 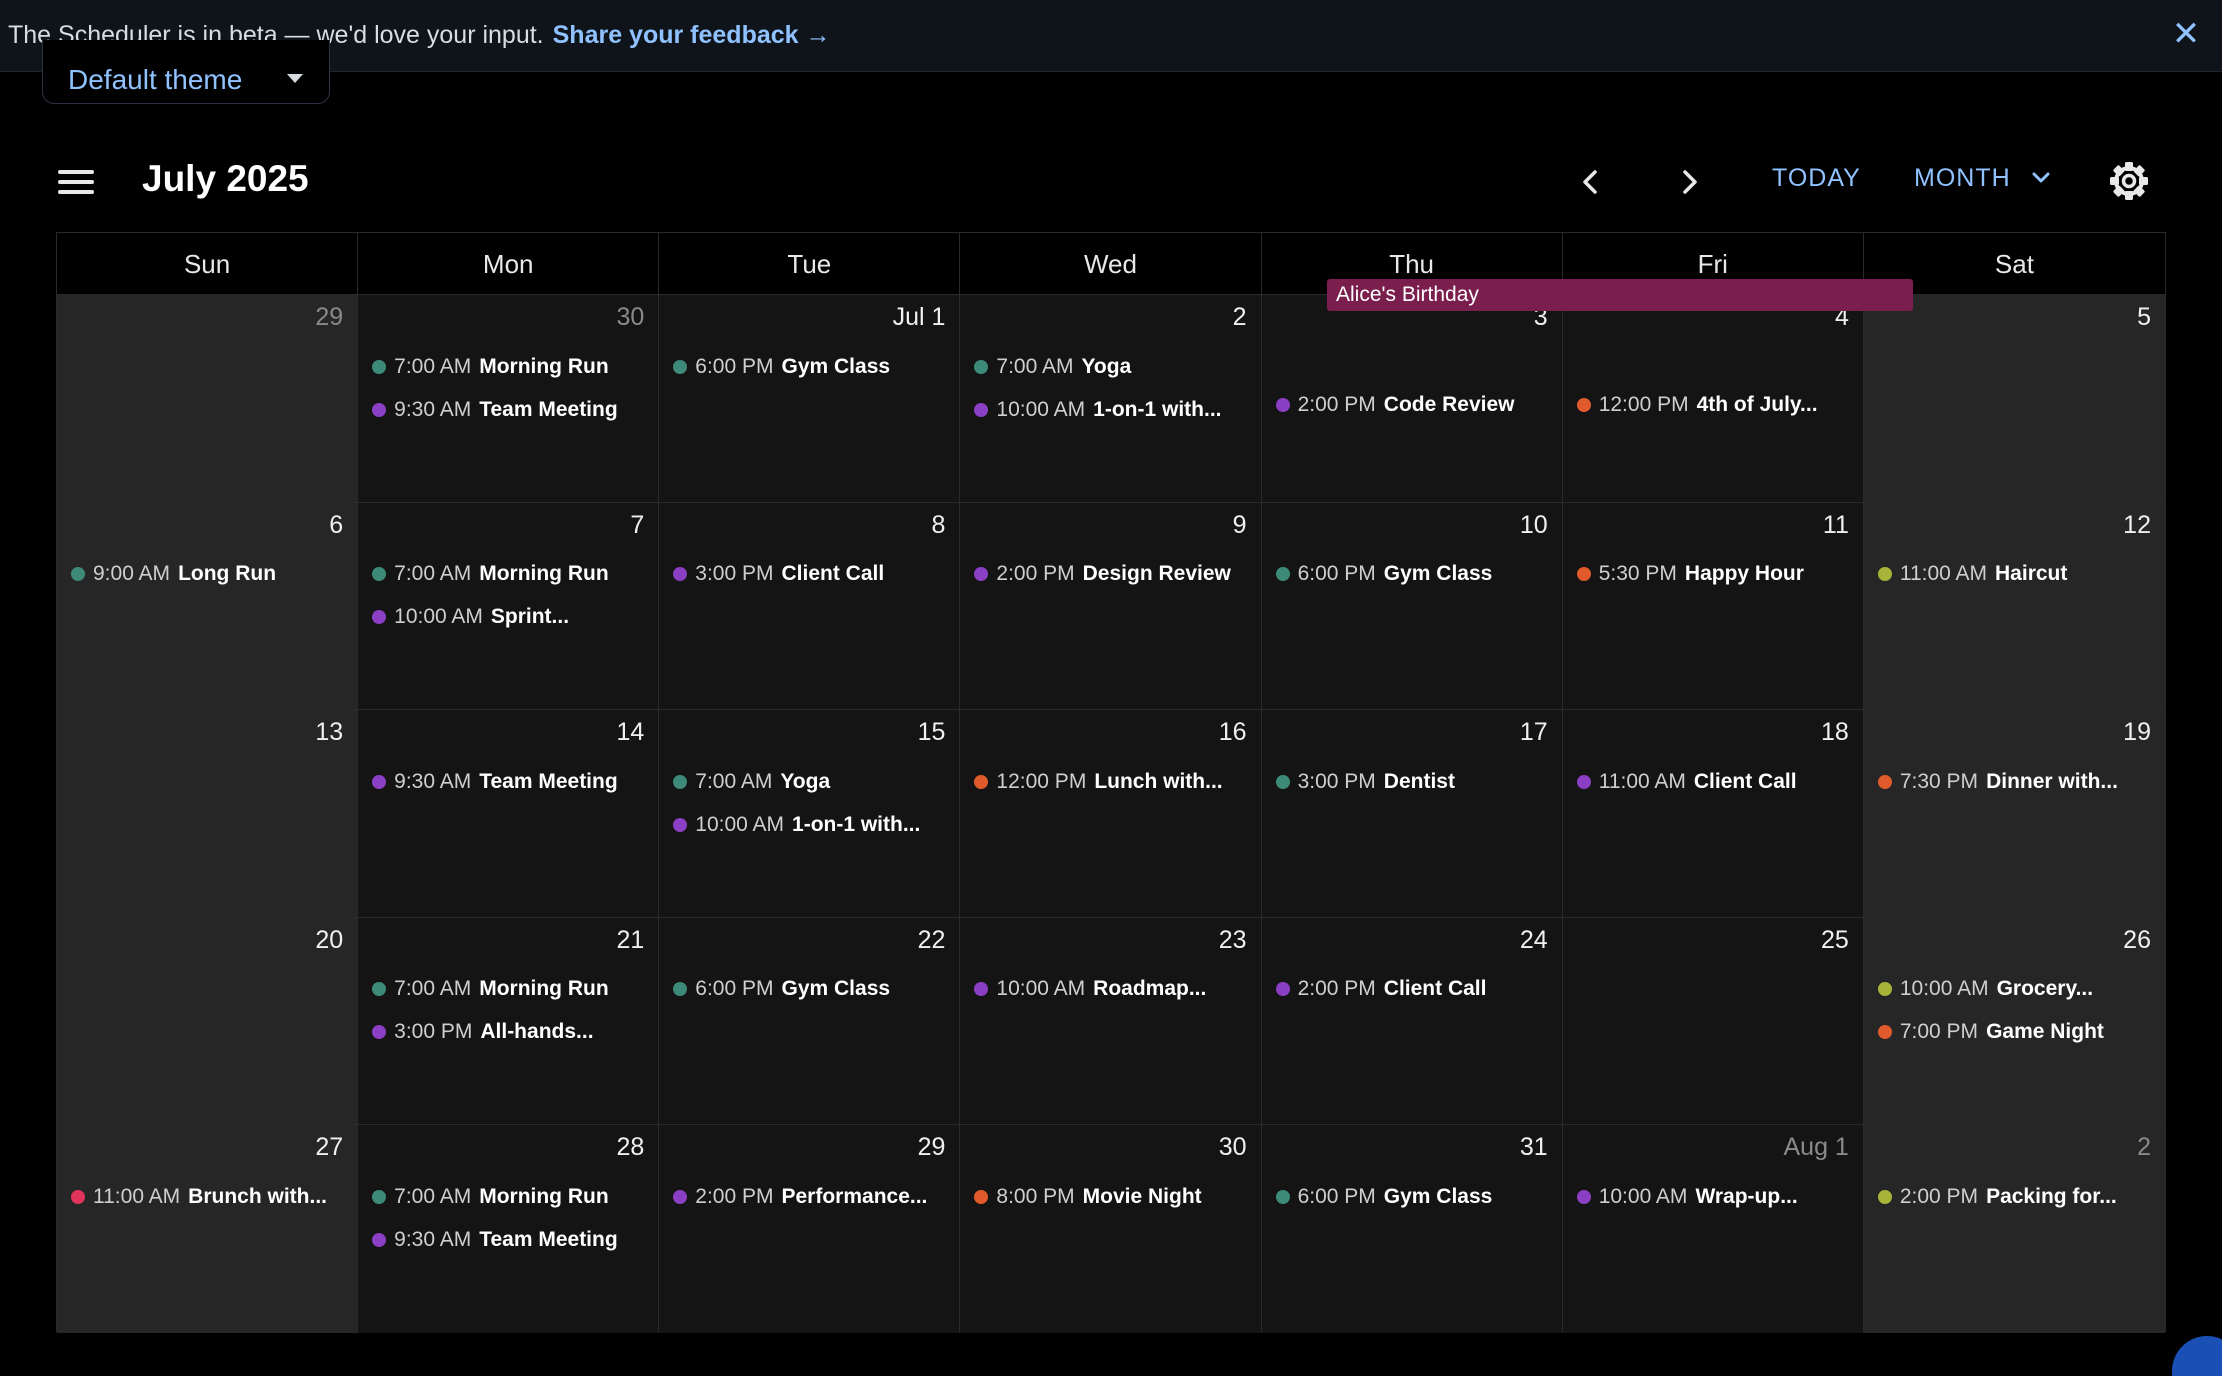 I want to click on day-number: 26, so click(x=2137, y=940).